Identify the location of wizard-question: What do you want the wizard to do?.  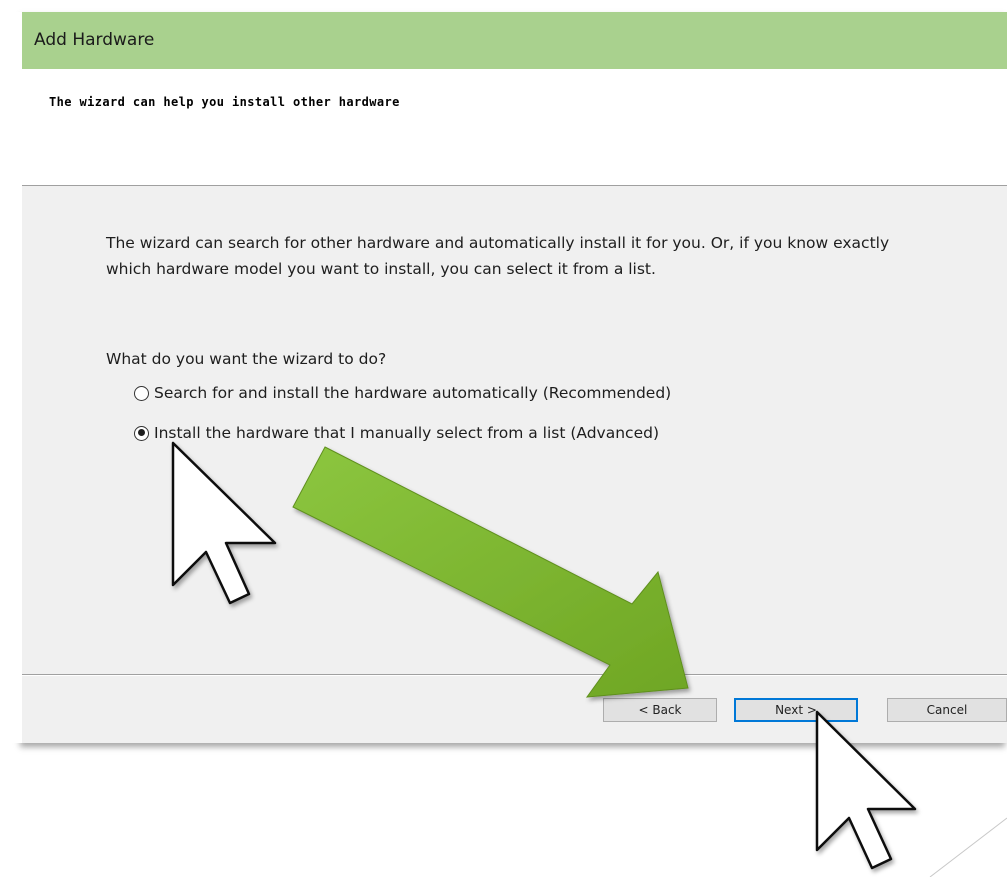
(246, 359).